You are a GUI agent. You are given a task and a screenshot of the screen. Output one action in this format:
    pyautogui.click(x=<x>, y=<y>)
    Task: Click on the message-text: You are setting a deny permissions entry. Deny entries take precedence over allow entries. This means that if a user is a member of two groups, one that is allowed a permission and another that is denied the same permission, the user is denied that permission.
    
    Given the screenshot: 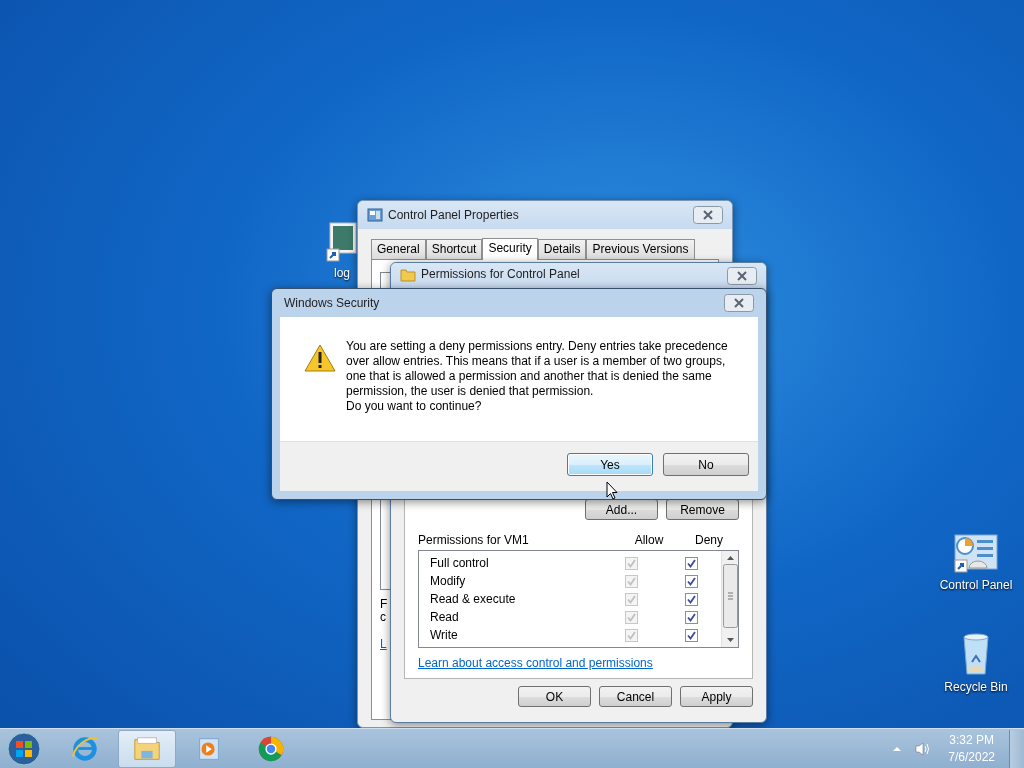 What is the action you would take?
    pyautogui.click(x=537, y=369)
    